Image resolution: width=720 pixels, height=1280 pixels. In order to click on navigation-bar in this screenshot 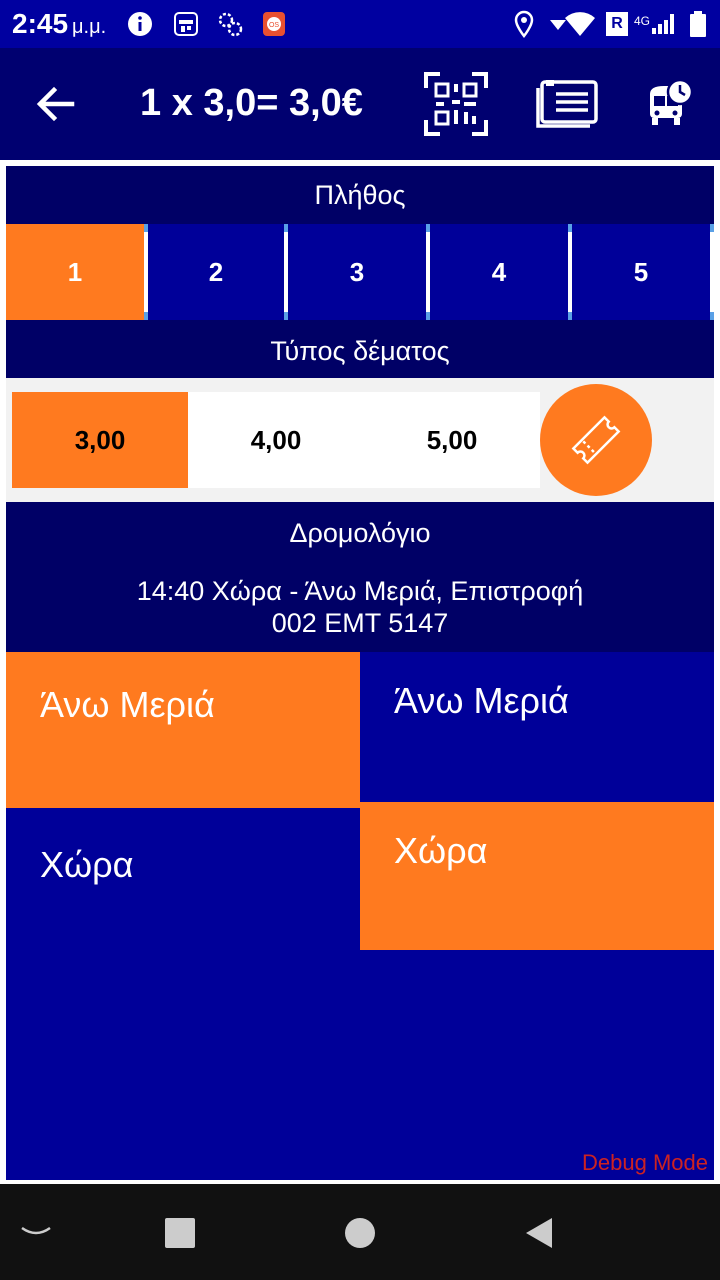, I will do `click(360, 1232)`.